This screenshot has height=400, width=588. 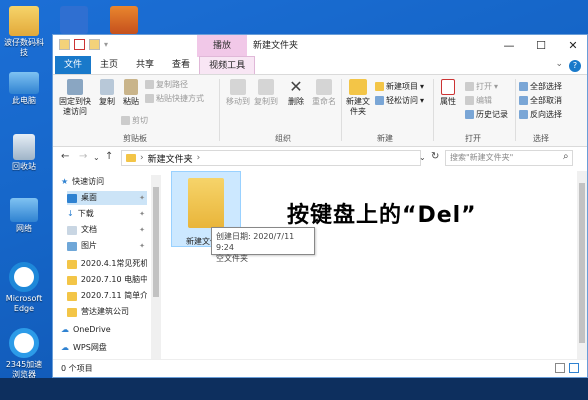 I want to click on address-input: › 新建文件夹 ›, so click(x=271, y=158).